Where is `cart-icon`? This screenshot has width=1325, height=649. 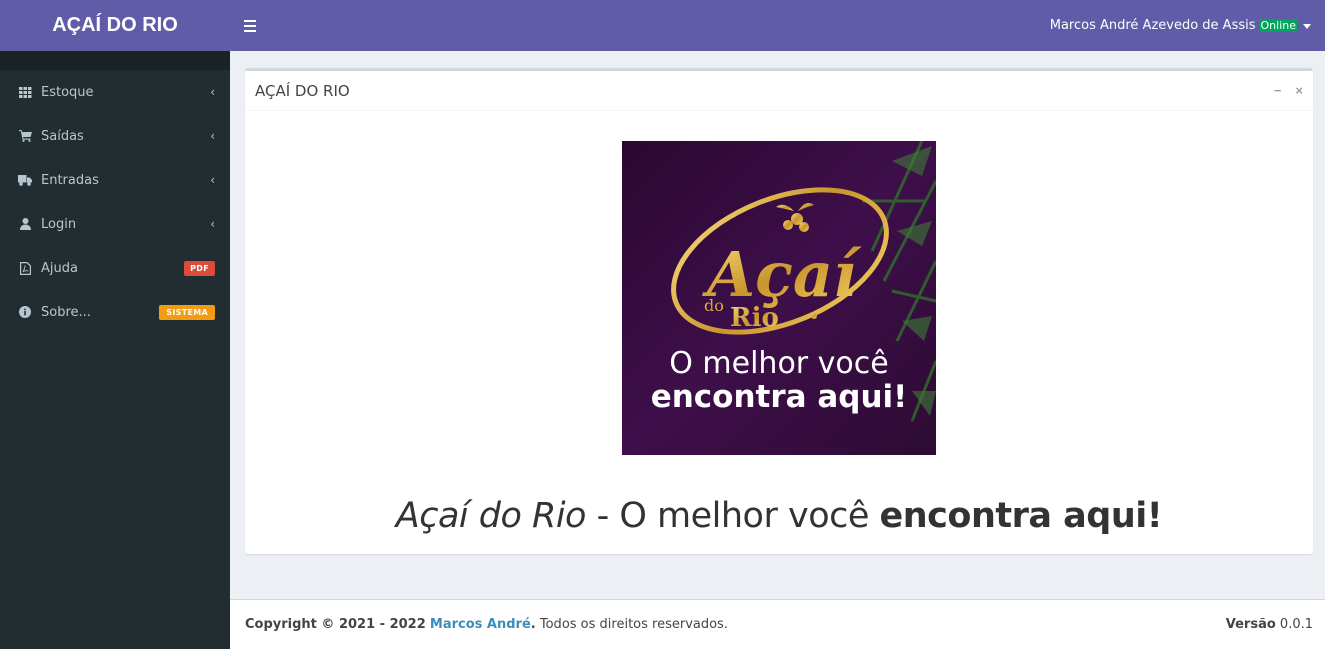
cart-icon is located at coordinates (25, 136).